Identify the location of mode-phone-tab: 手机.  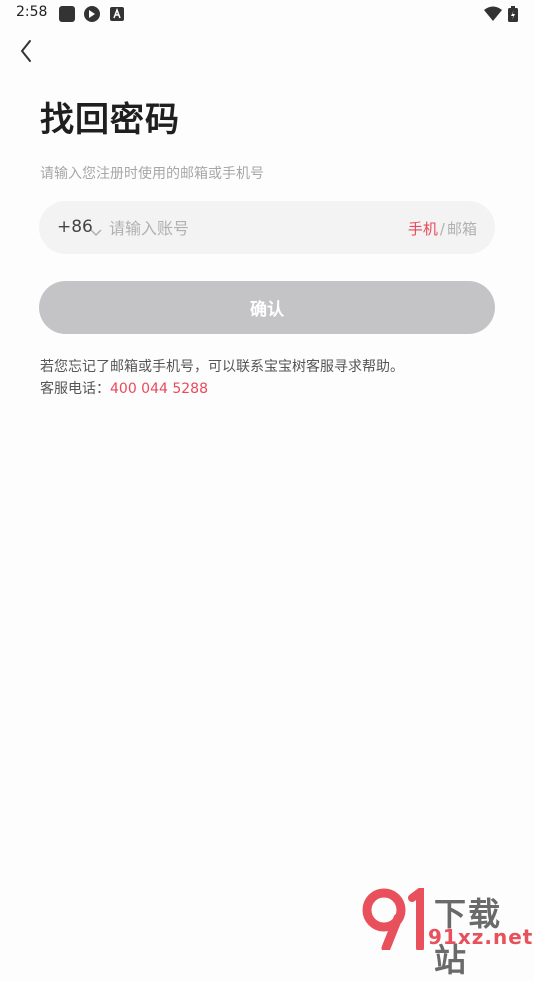
(423, 229).